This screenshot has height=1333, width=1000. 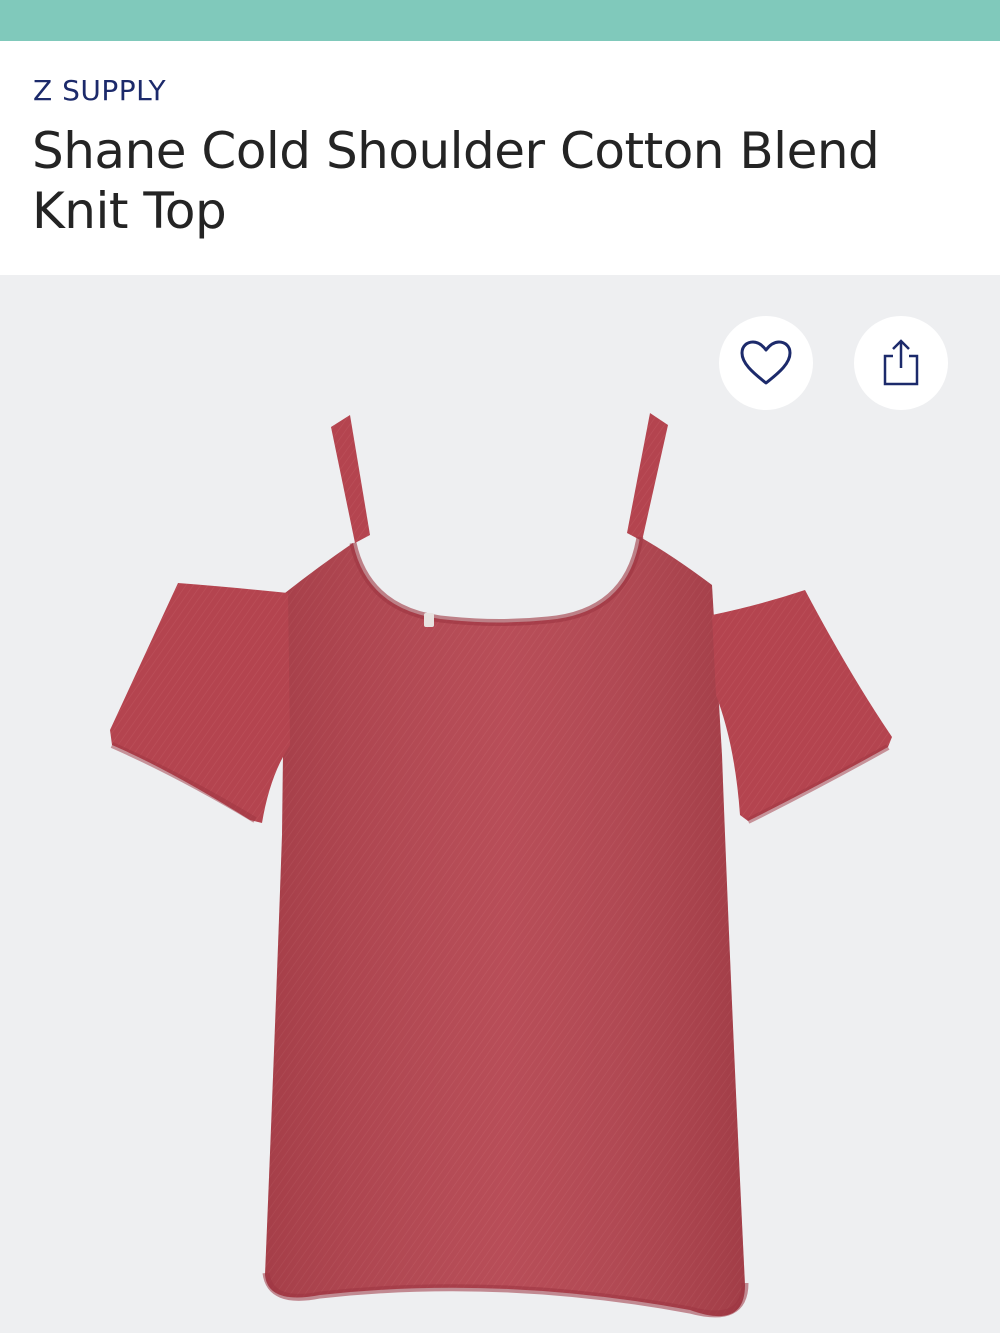 I want to click on right-sleeve, so click(x=802, y=705).